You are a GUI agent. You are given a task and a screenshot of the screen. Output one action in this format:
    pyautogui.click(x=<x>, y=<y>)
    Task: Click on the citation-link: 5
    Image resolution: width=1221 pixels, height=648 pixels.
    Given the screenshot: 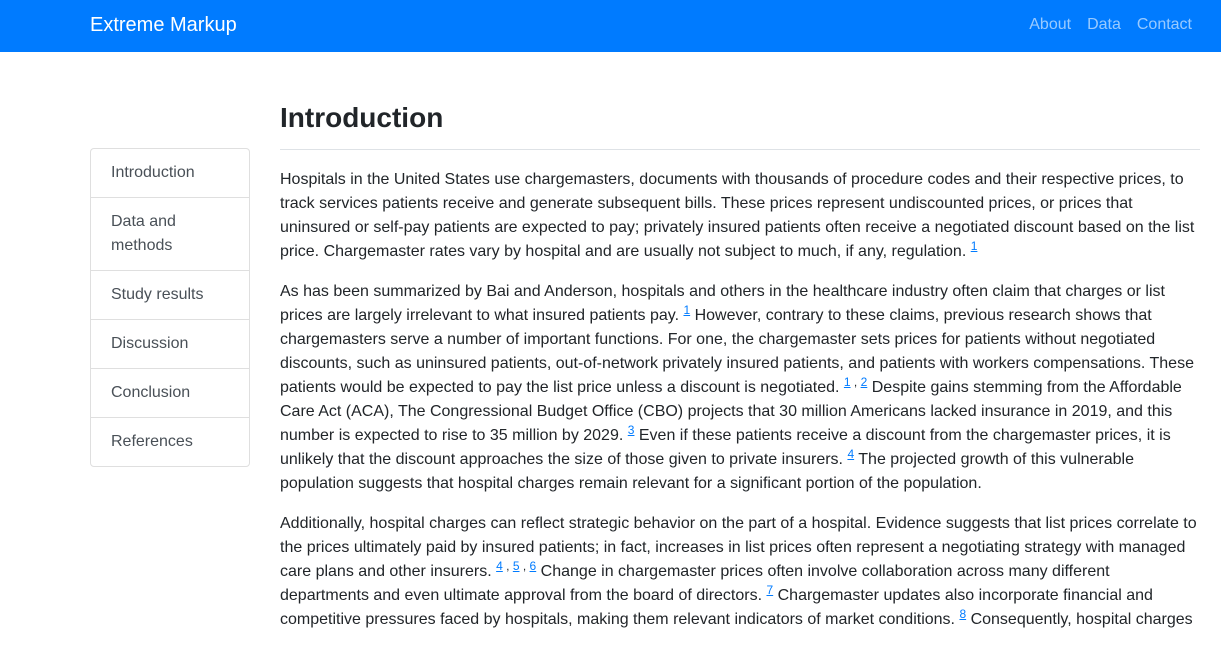 What is the action you would take?
    pyautogui.click(x=516, y=566)
    